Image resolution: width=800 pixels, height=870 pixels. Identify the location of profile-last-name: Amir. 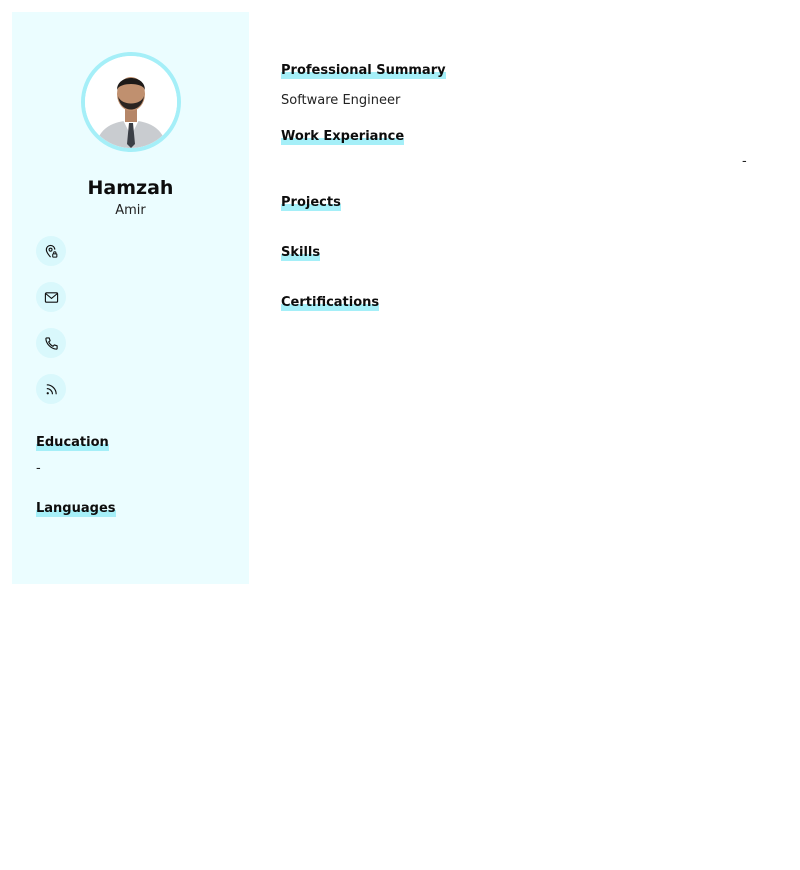
(130, 210).